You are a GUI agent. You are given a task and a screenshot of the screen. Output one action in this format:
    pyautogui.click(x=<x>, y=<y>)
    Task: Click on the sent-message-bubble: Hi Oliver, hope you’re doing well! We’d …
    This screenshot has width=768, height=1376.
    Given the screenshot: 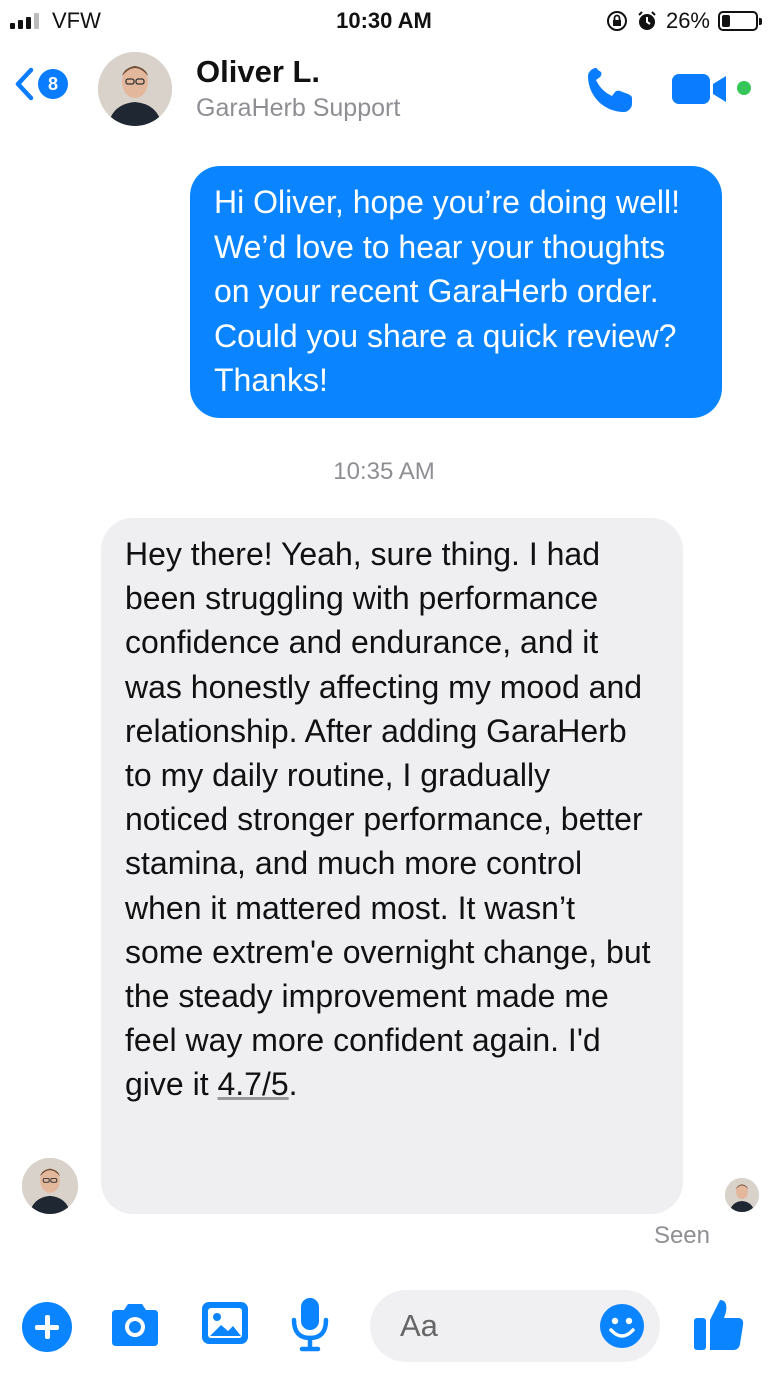 What is the action you would take?
    pyautogui.click(x=456, y=292)
    